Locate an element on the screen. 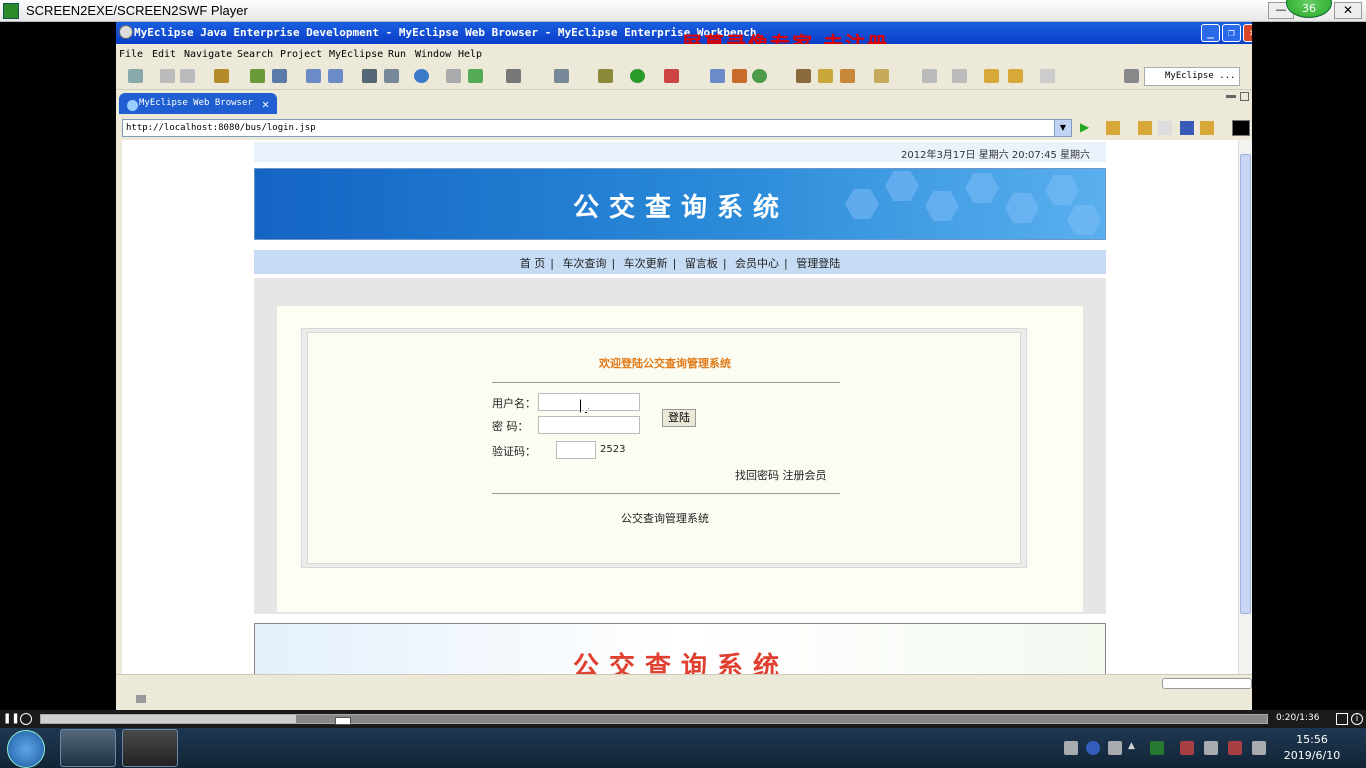  open-perspective-icon is located at coordinates (847, 76).